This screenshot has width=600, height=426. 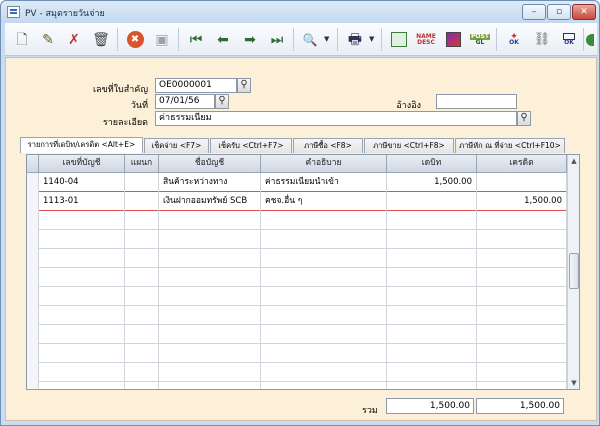 I want to click on maximize-button: ▫, so click(x=559, y=12).